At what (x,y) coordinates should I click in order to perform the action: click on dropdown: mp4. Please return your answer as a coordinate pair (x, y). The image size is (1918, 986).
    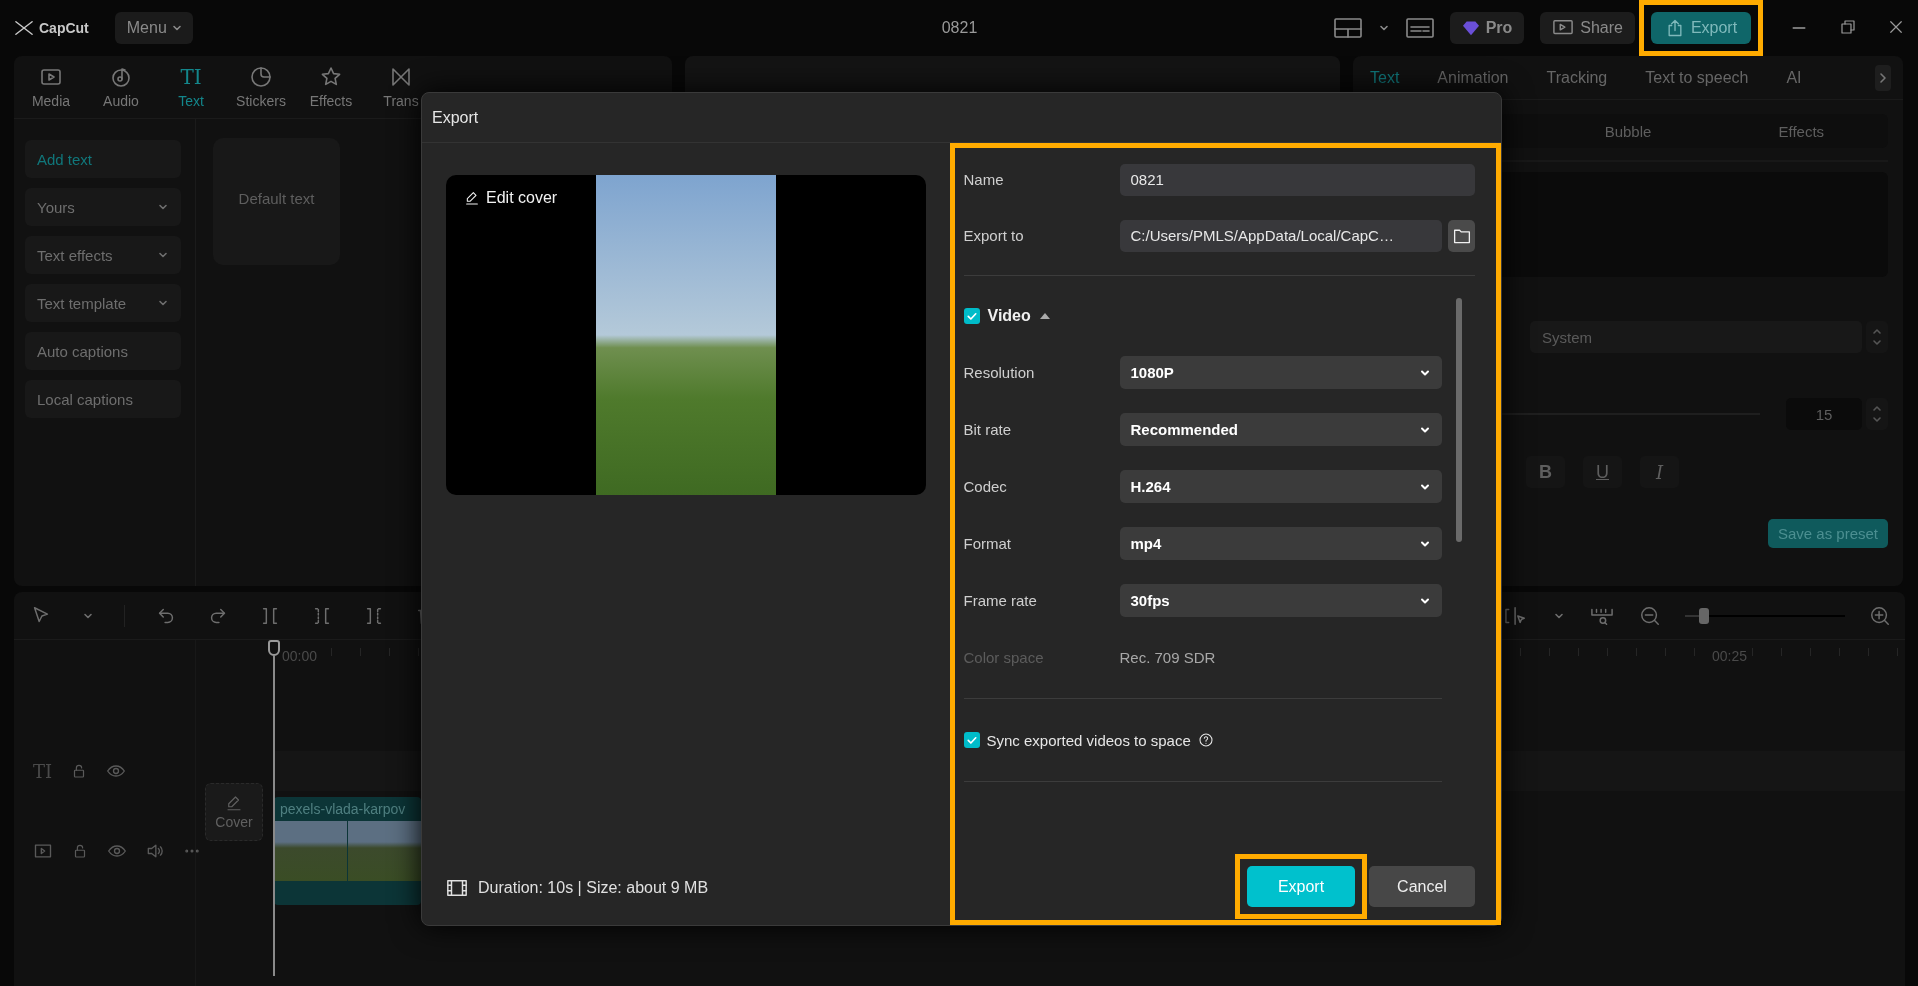
    Looking at the image, I should click on (1280, 543).